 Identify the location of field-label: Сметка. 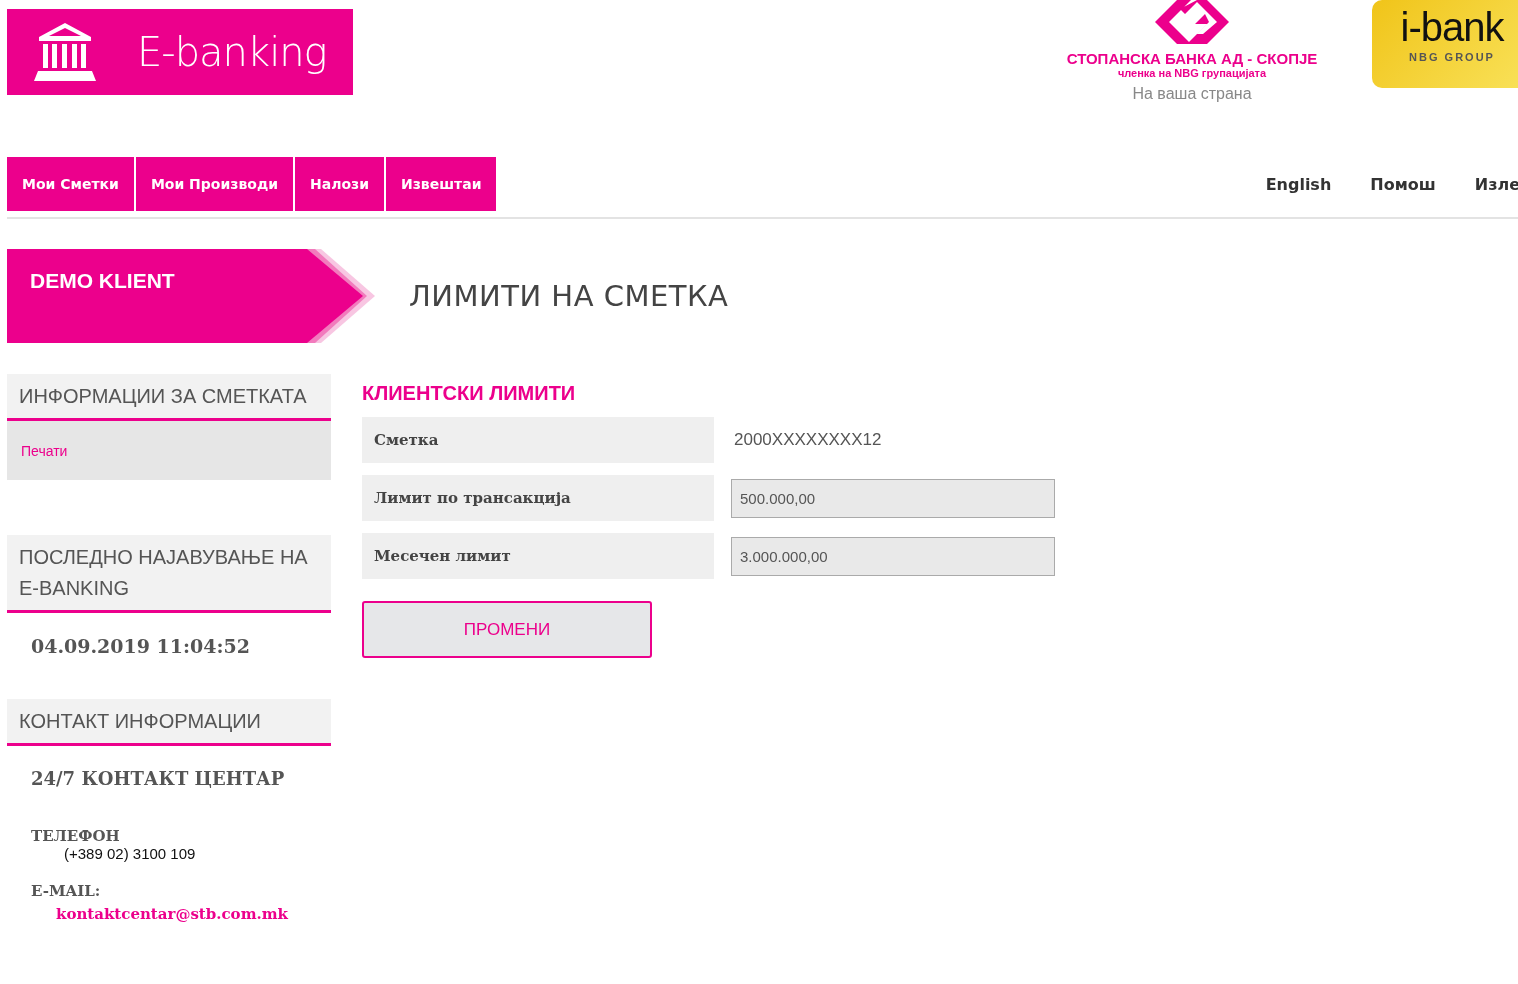
(538, 440).